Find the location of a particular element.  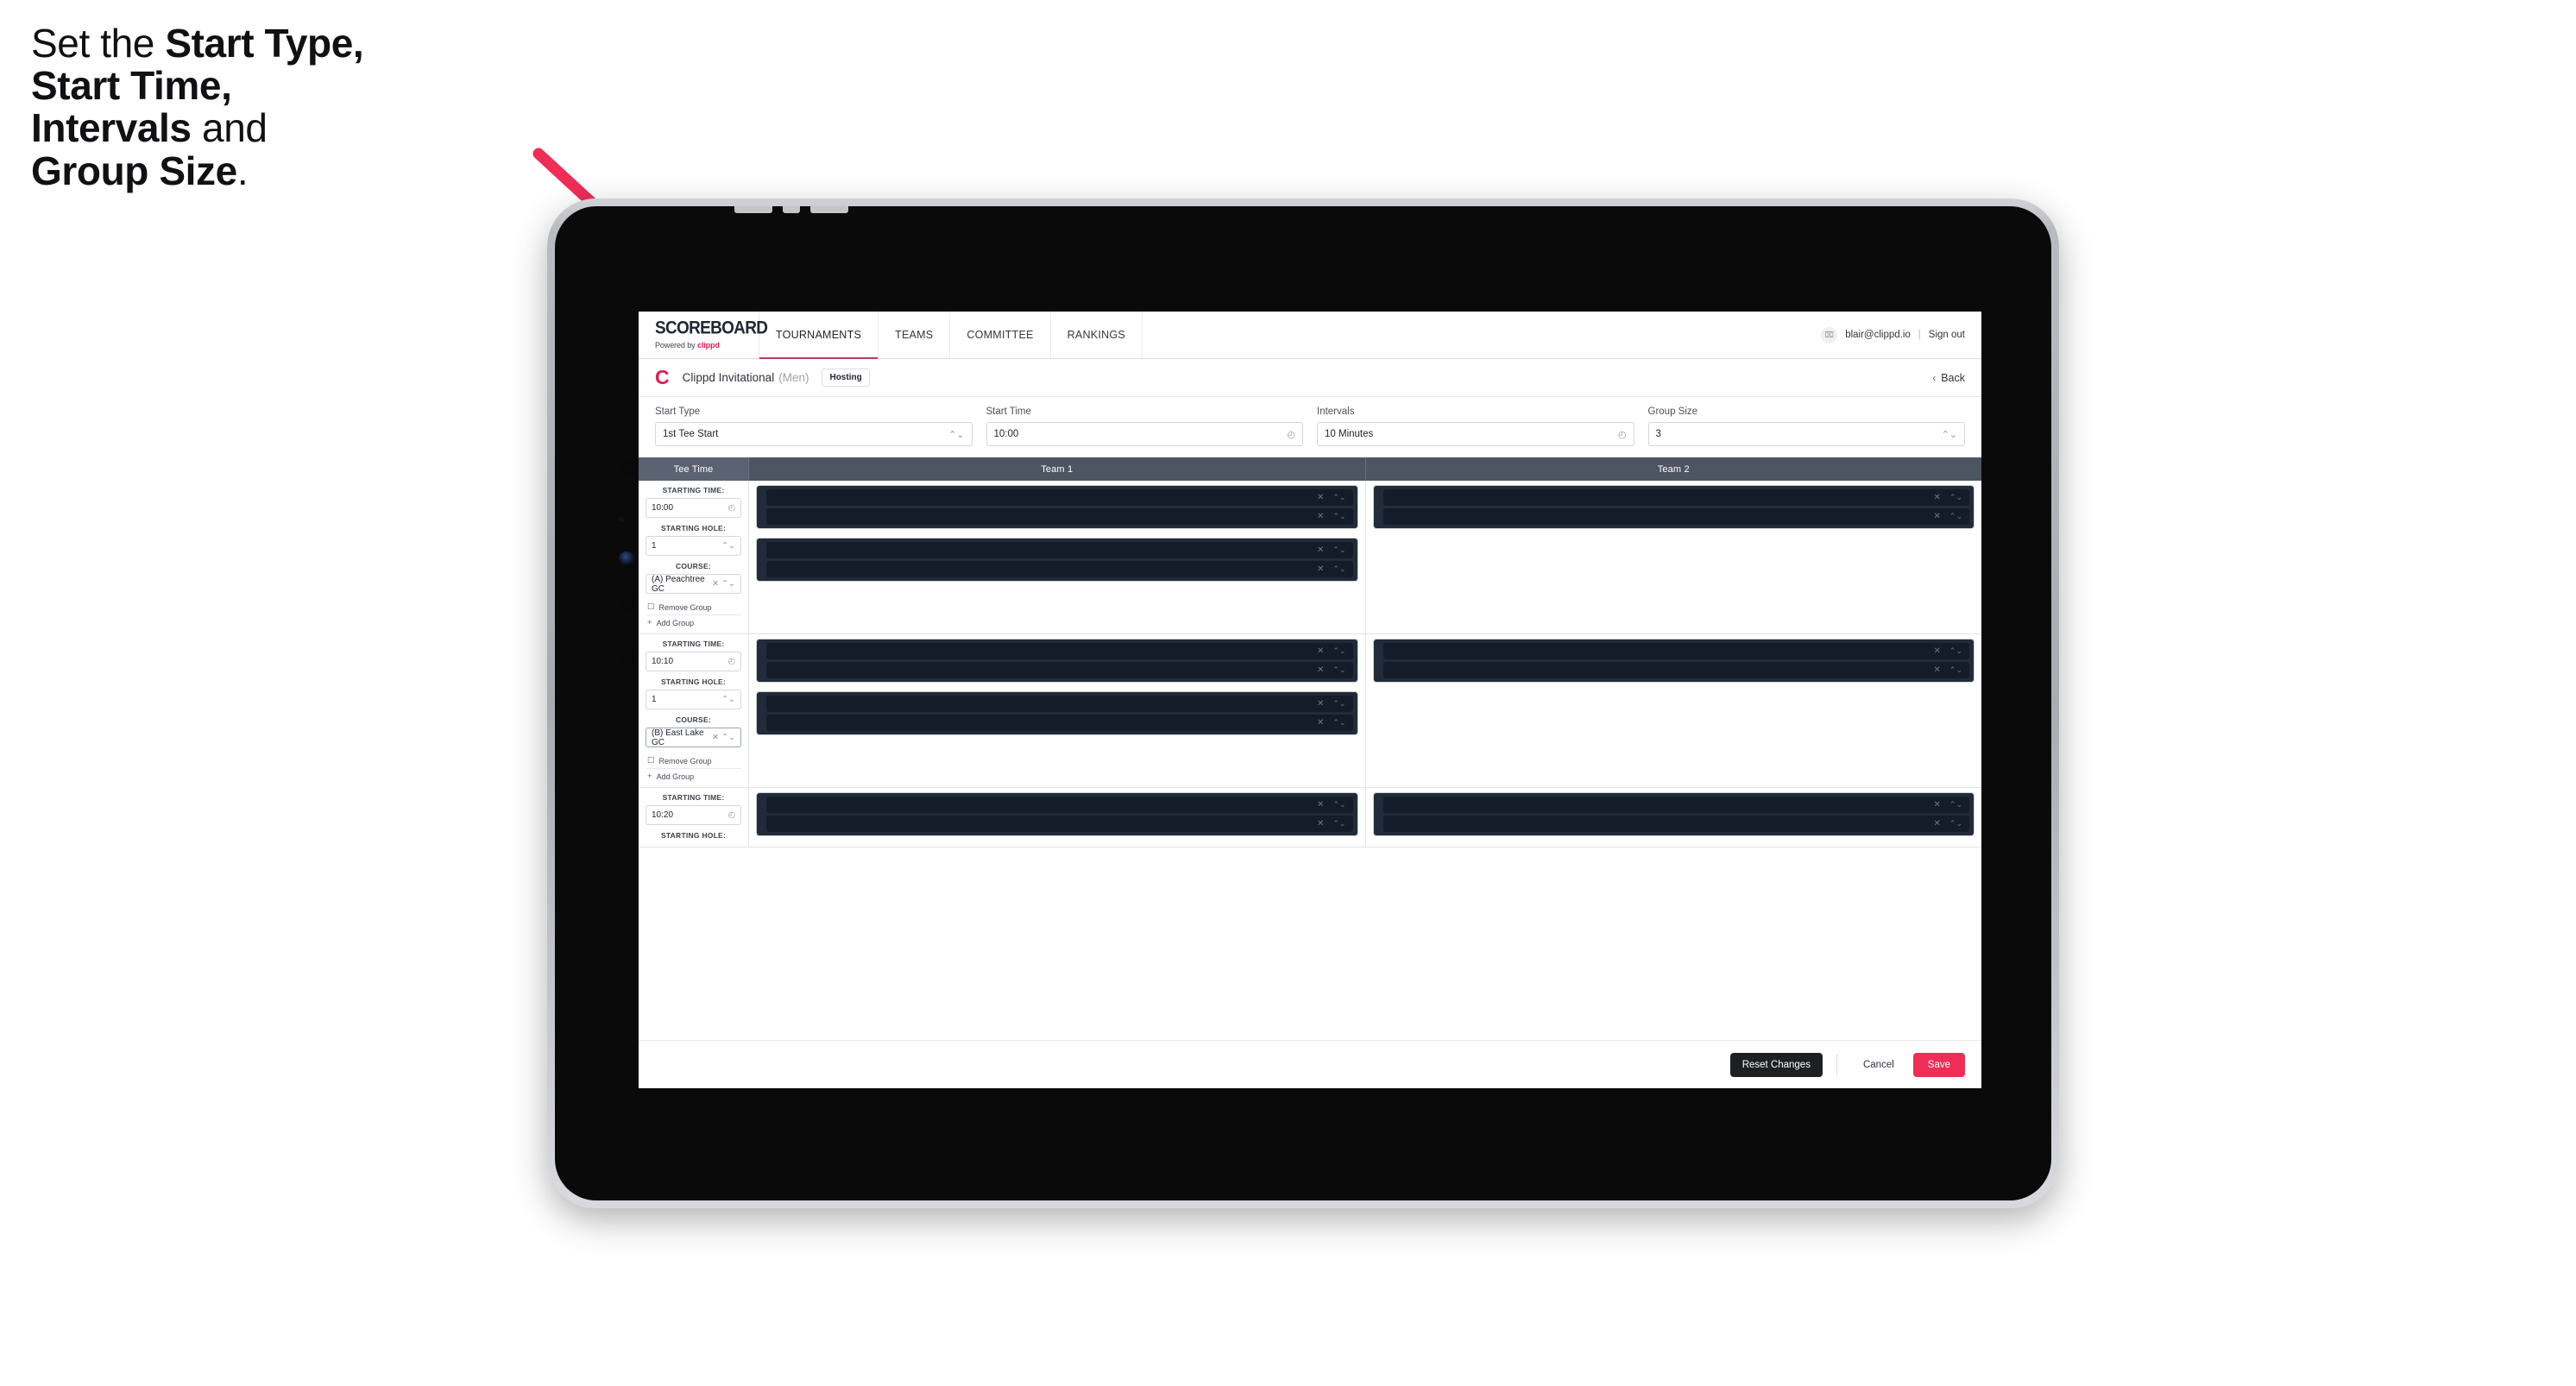

group-size-select: 3 ⌃⌄ is located at coordinates (1806, 434).